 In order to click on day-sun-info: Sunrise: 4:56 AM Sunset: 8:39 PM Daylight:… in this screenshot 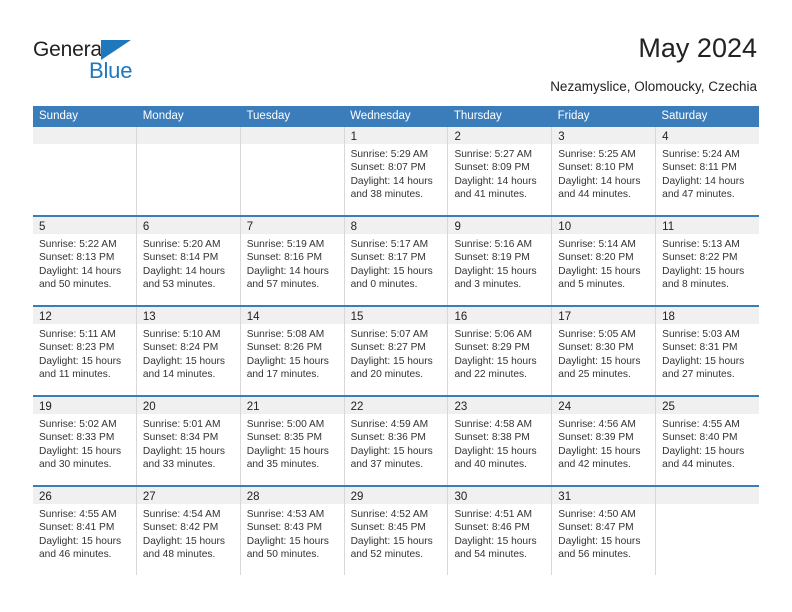, I will do `click(603, 443)`.